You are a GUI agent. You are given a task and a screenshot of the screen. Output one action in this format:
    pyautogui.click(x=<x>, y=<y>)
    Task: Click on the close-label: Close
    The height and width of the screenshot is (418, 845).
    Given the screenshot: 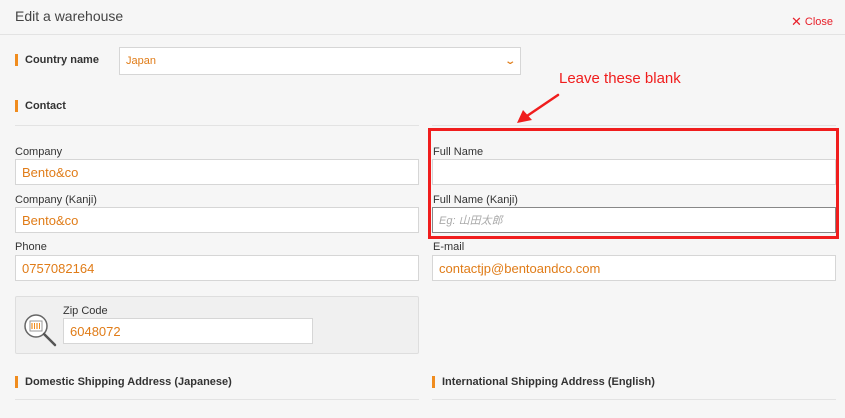 What is the action you would take?
    pyautogui.click(x=819, y=21)
    